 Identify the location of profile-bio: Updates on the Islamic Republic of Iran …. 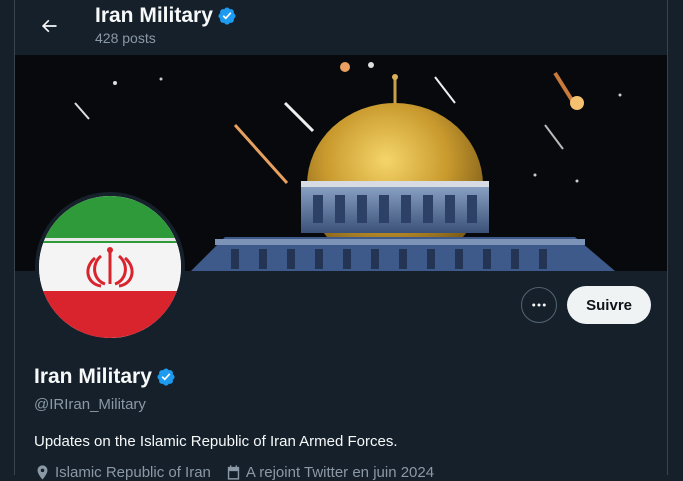
(216, 441).